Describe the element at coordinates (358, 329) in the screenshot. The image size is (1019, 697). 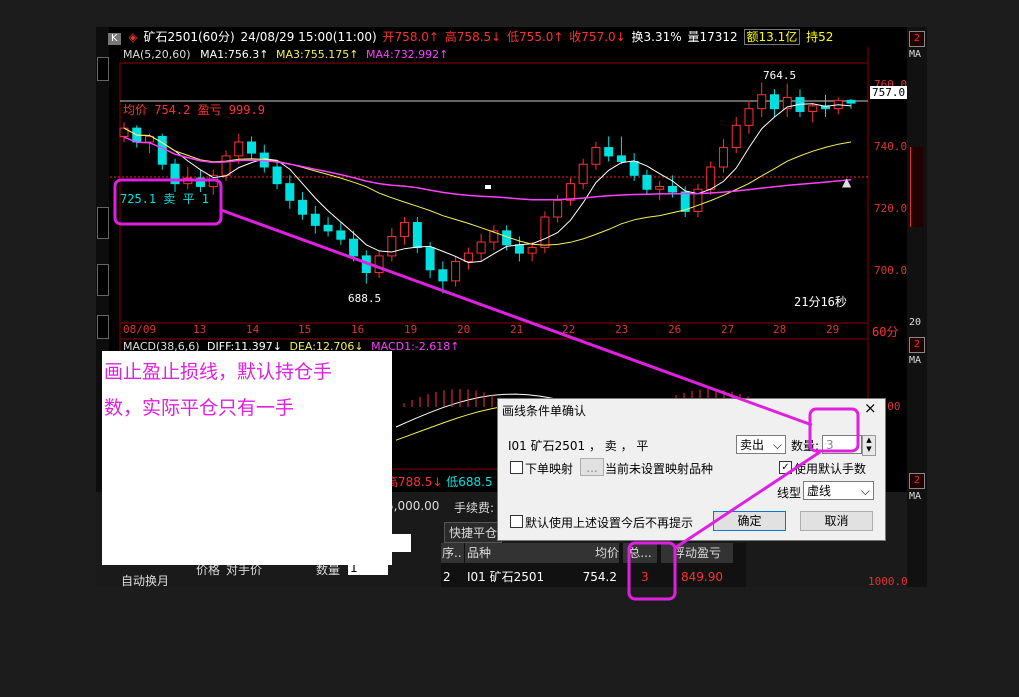
I see `date-label: 16` at that location.